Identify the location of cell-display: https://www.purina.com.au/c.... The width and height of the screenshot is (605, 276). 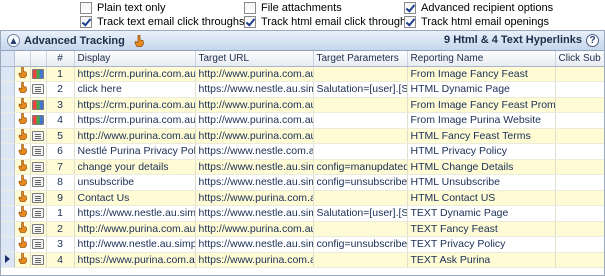
(135, 260).